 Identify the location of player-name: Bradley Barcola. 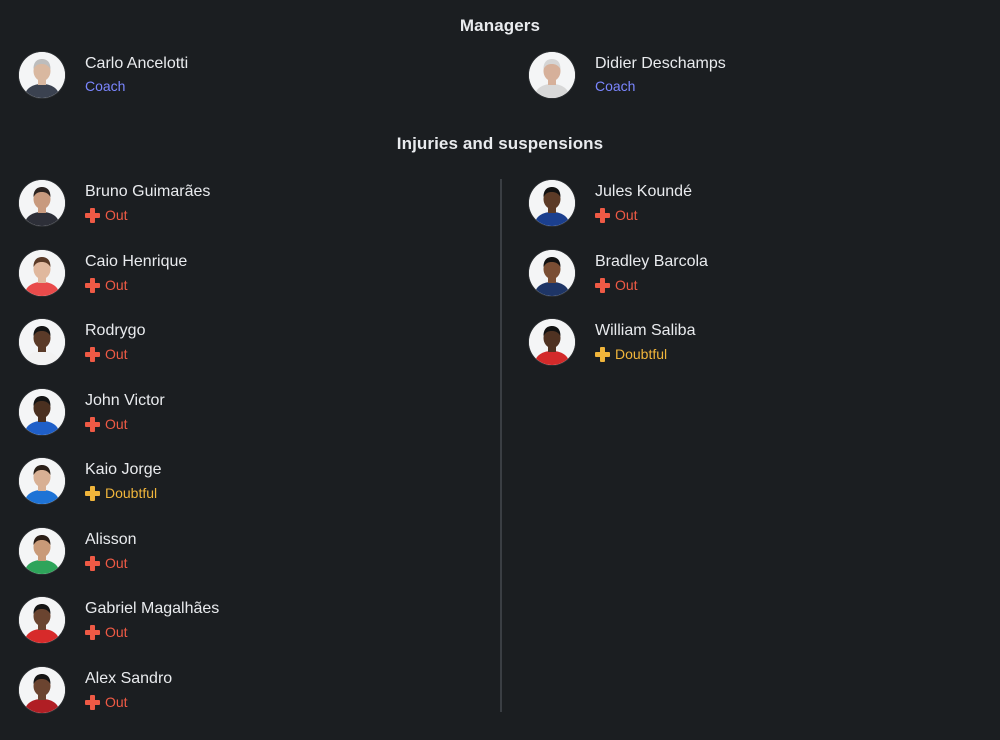
(651, 262).